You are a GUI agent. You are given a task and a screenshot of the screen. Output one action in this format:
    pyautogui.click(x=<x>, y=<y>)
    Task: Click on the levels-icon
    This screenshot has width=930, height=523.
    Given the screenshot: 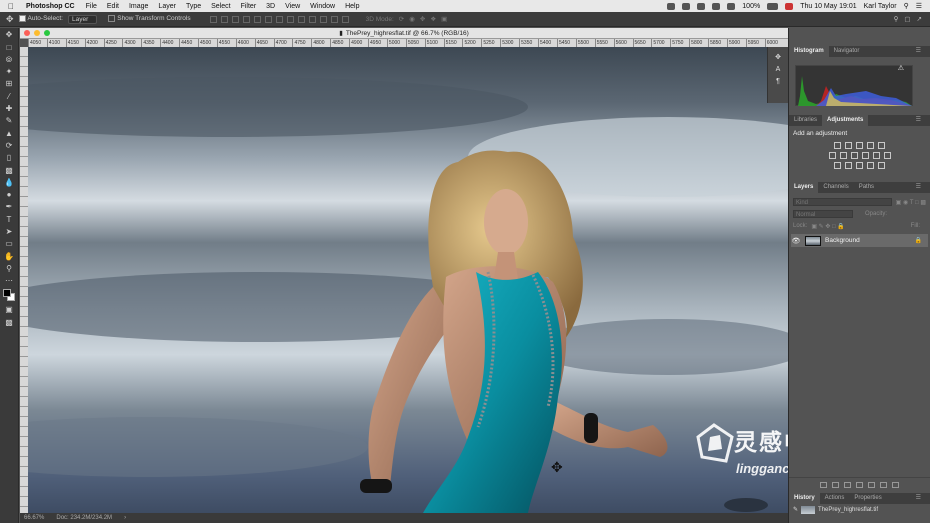 What is the action you would take?
    pyautogui.click(x=848, y=145)
    